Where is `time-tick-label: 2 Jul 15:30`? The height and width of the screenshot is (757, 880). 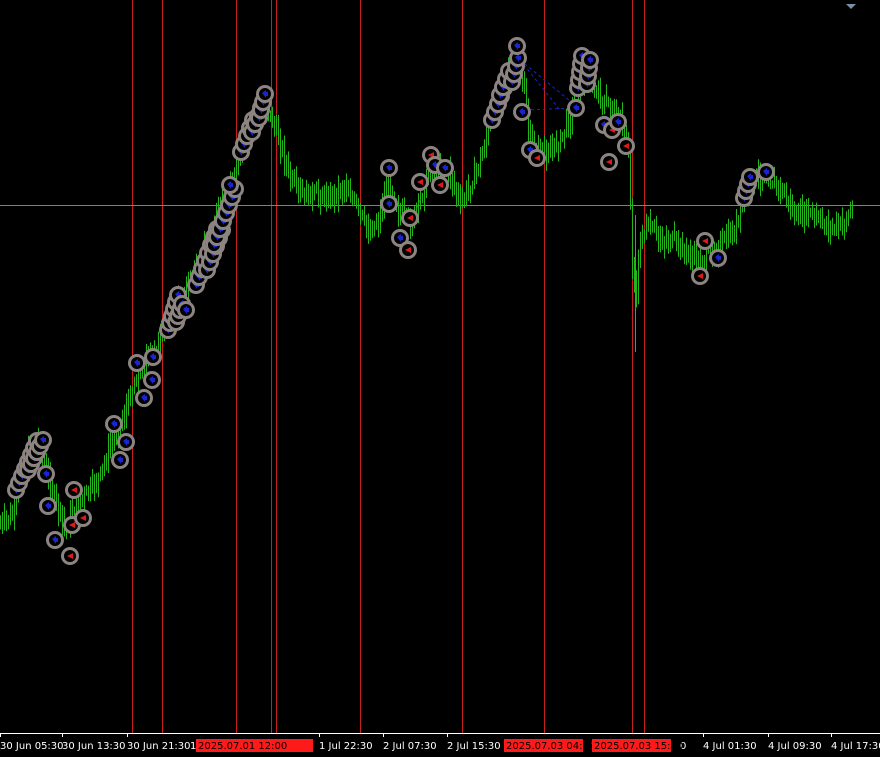 time-tick-label: 2 Jul 15:30 is located at coordinates (474, 746).